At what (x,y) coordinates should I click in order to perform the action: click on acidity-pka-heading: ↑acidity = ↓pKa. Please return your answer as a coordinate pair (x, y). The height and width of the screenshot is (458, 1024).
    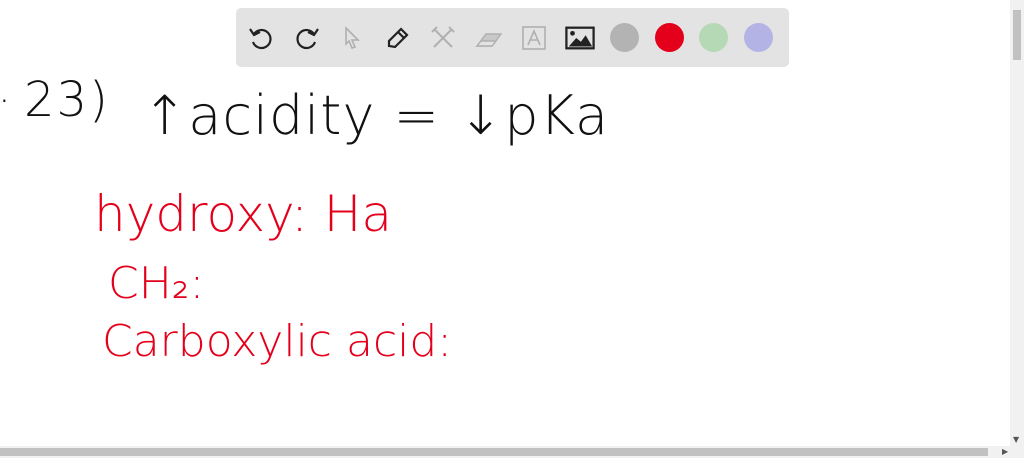
    Looking at the image, I should click on (376, 115).